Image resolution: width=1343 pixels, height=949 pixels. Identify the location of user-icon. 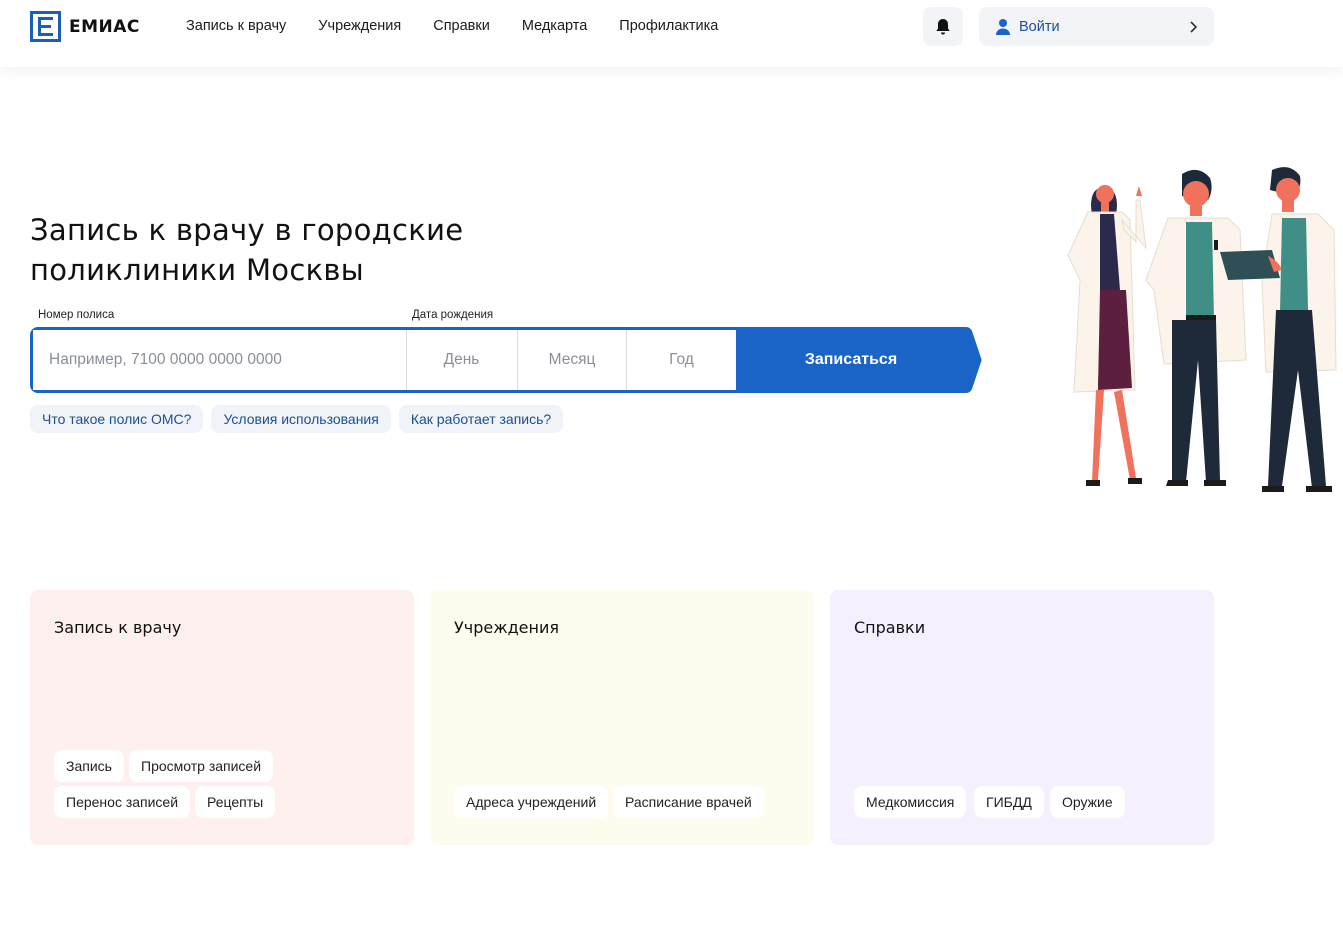
(1003, 26).